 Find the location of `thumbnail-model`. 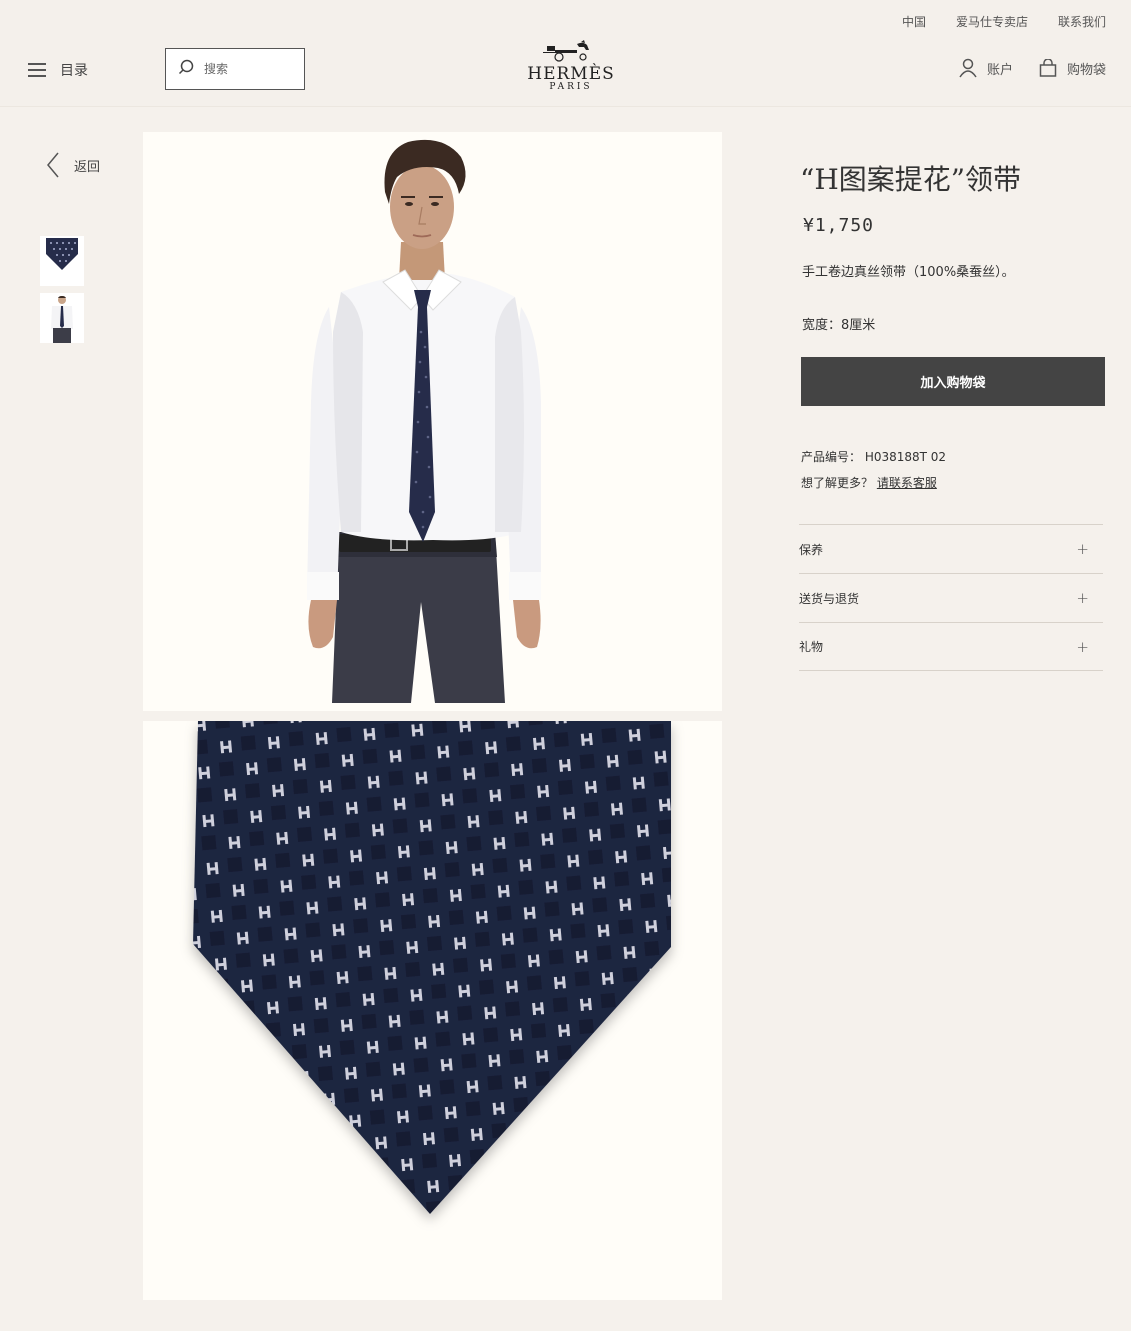

thumbnail-model is located at coordinates (62, 318).